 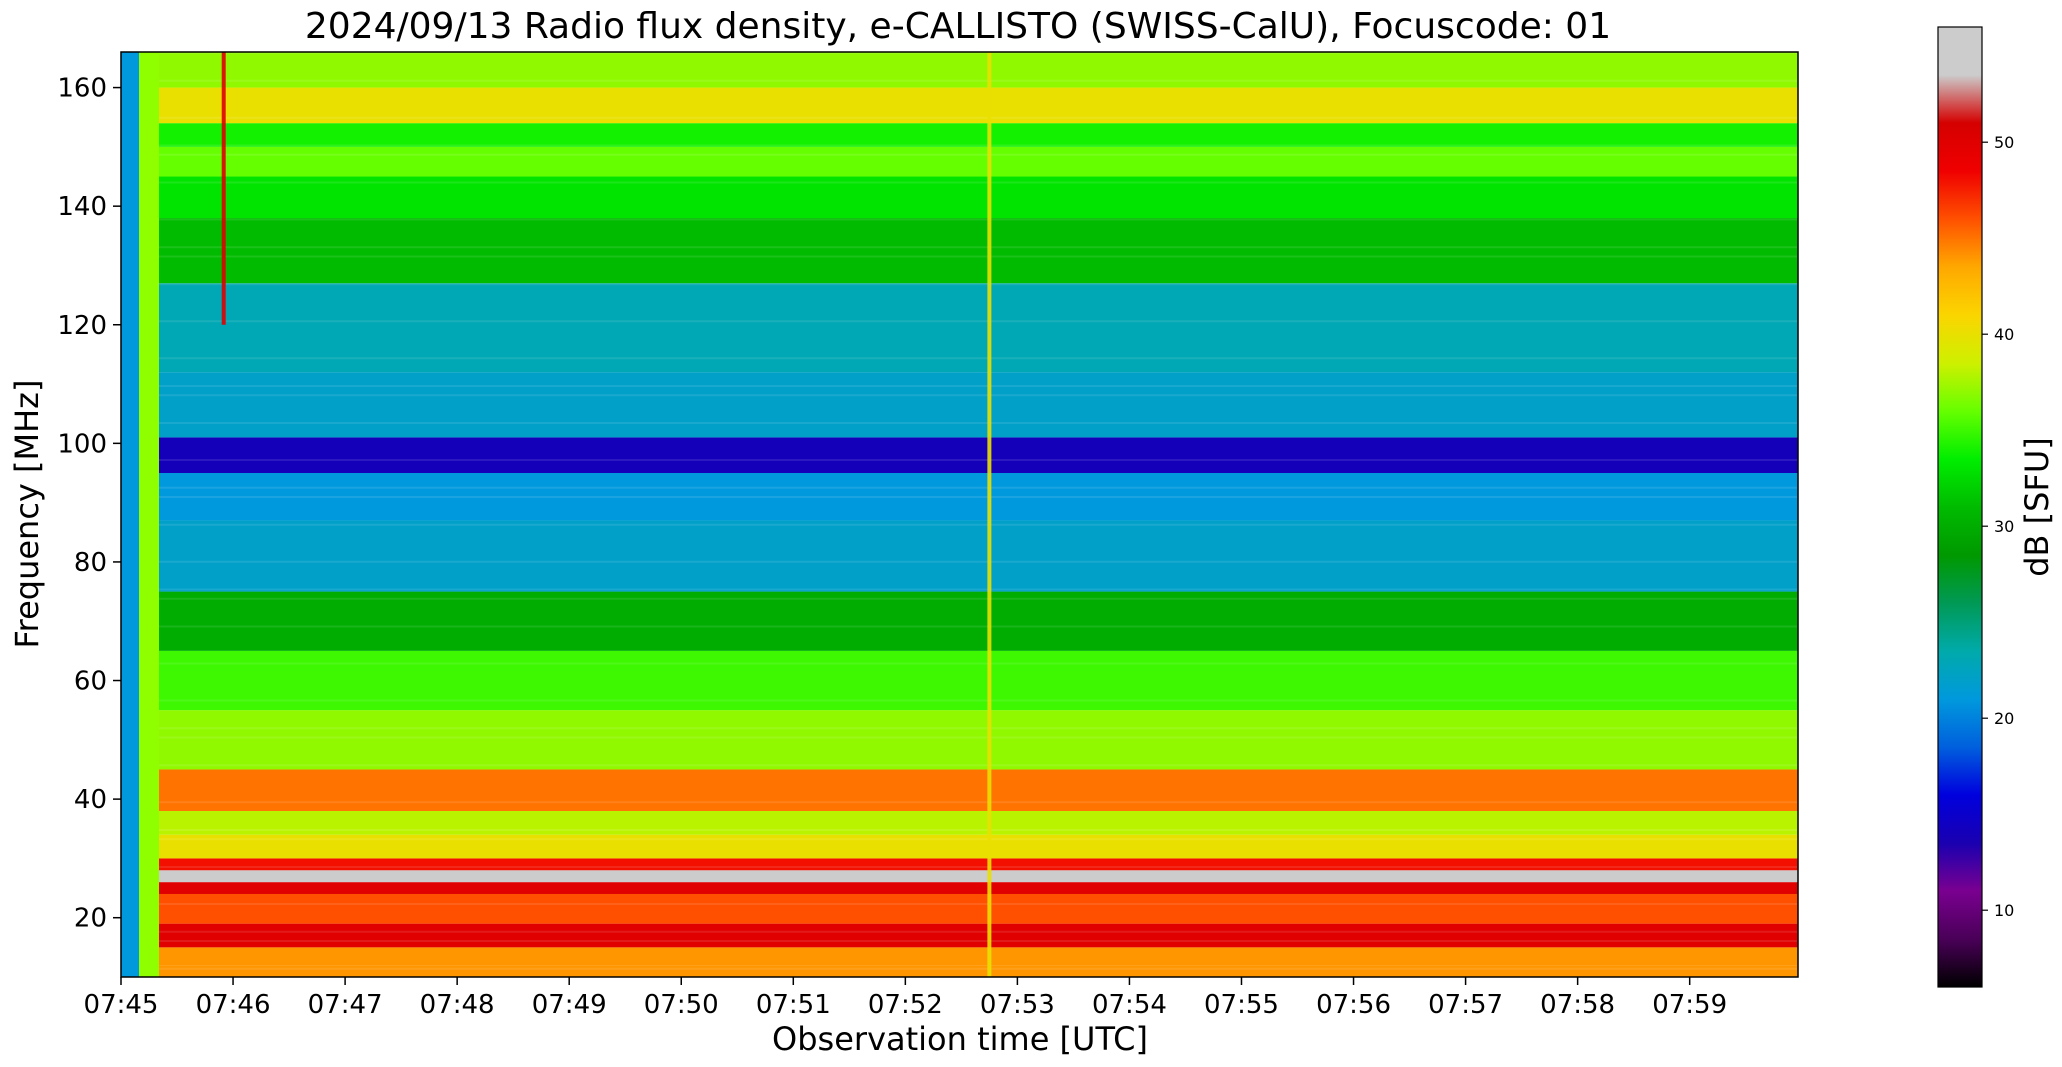 I want to click on x-tick-label: 07:51, so click(x=793, y=1005).